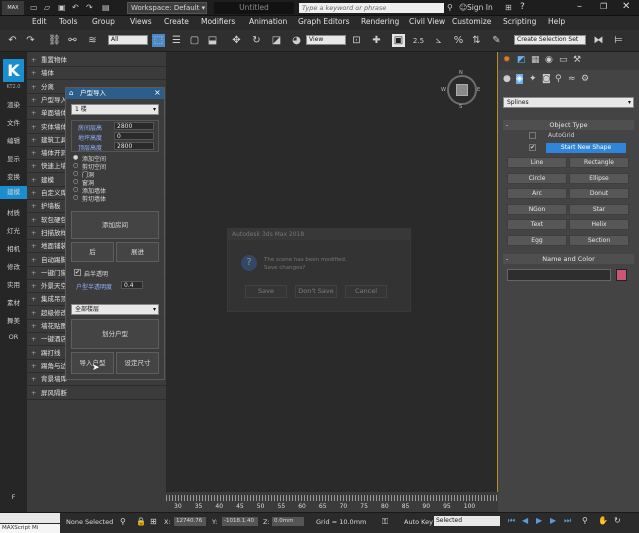 The width and height of the screenshot is (639, 533). What do you see at coordinates (115, 190) in the screenshot?
I see `radio-add-wall: ○ 添加墙体` at bounding box center [115, 190].